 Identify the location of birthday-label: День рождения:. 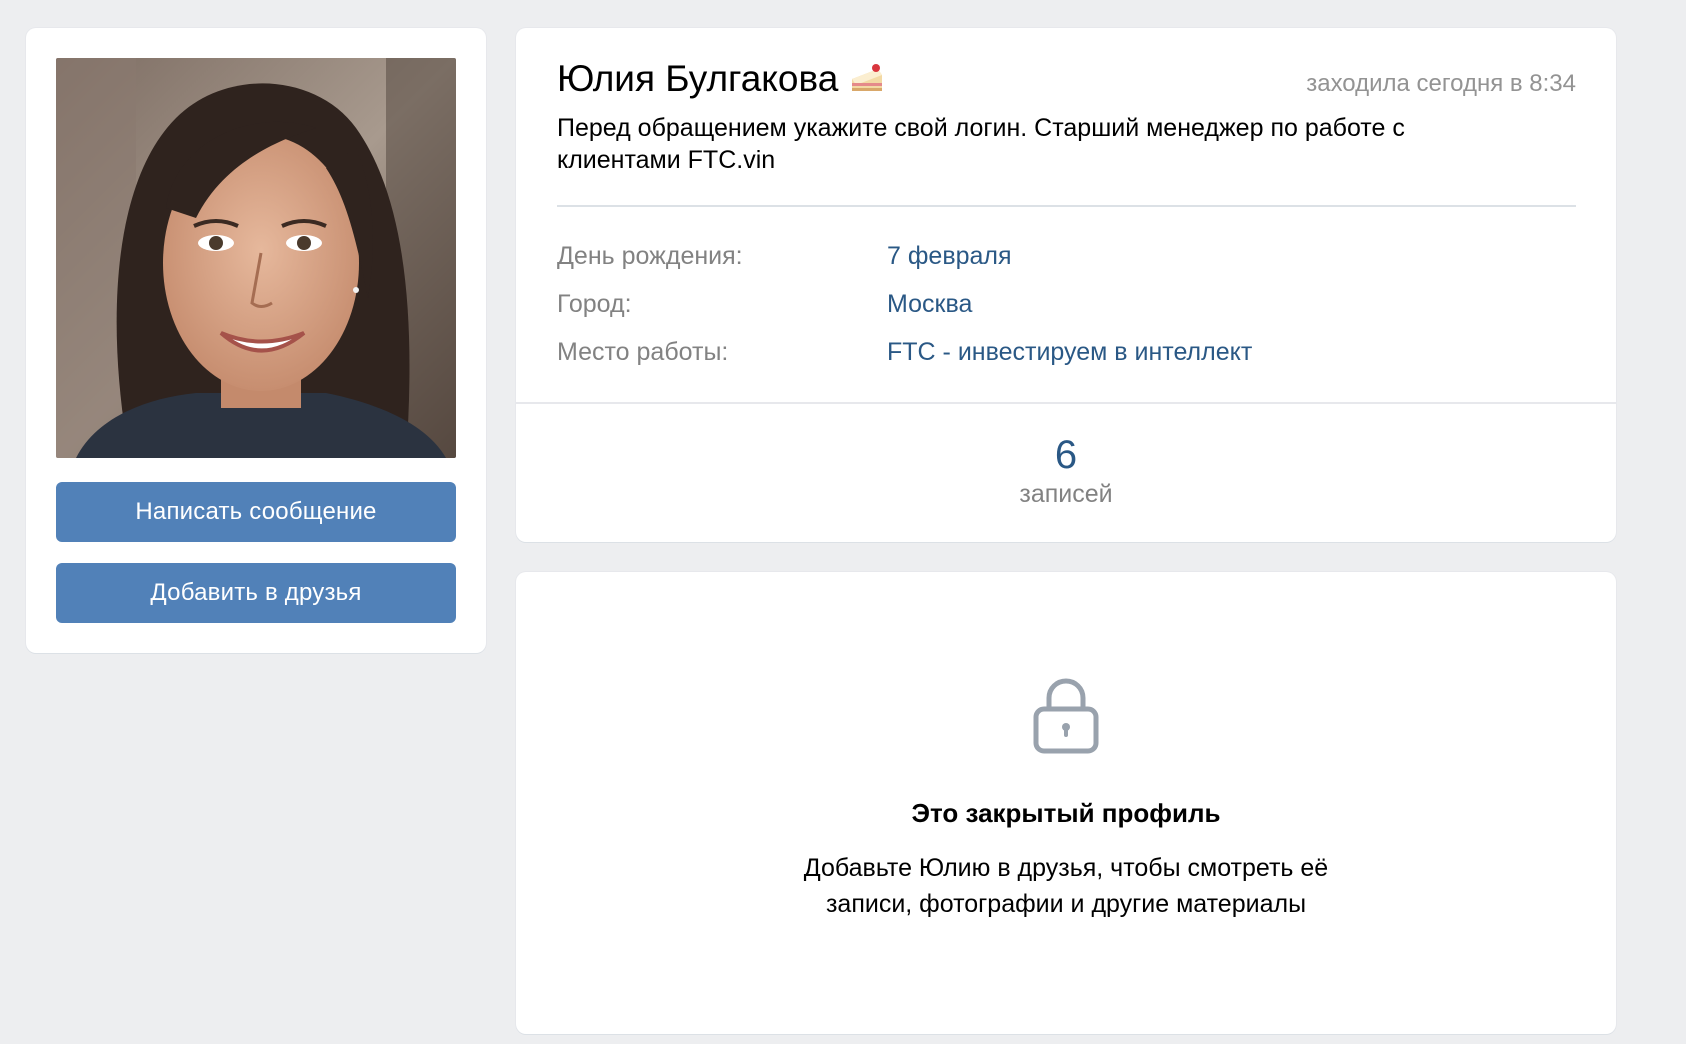
(650, 256).